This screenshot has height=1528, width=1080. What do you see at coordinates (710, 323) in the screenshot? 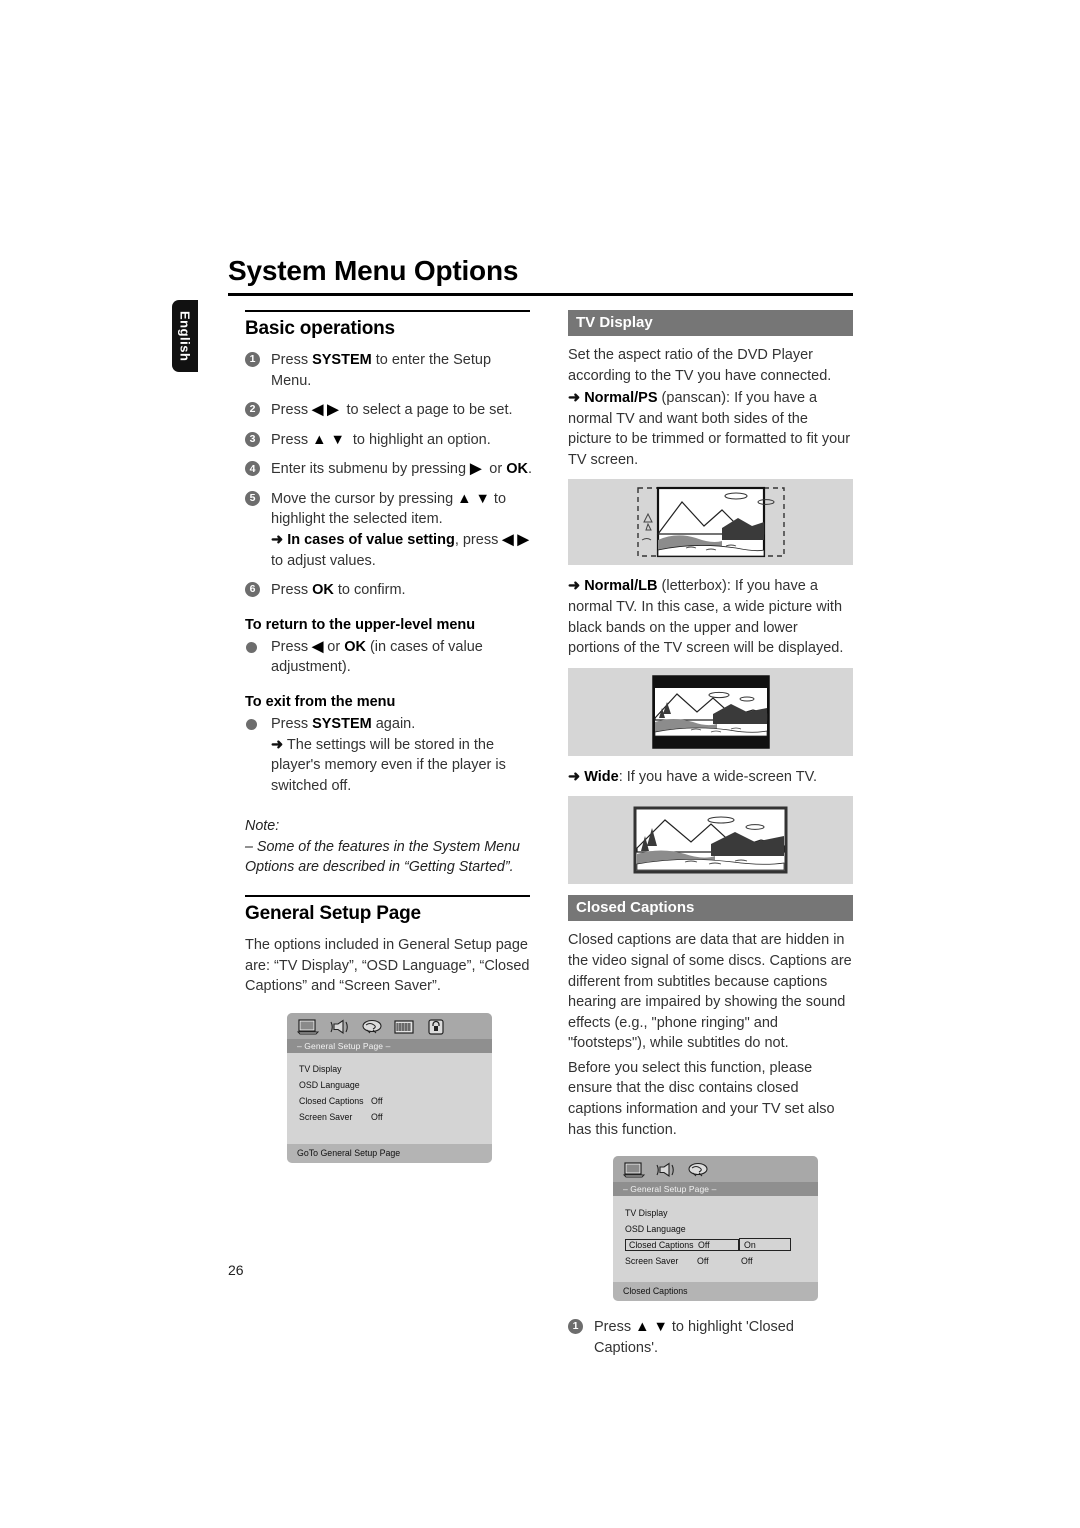
I see `heading-tv-display: TV Display` at bounding box center [710, 323].